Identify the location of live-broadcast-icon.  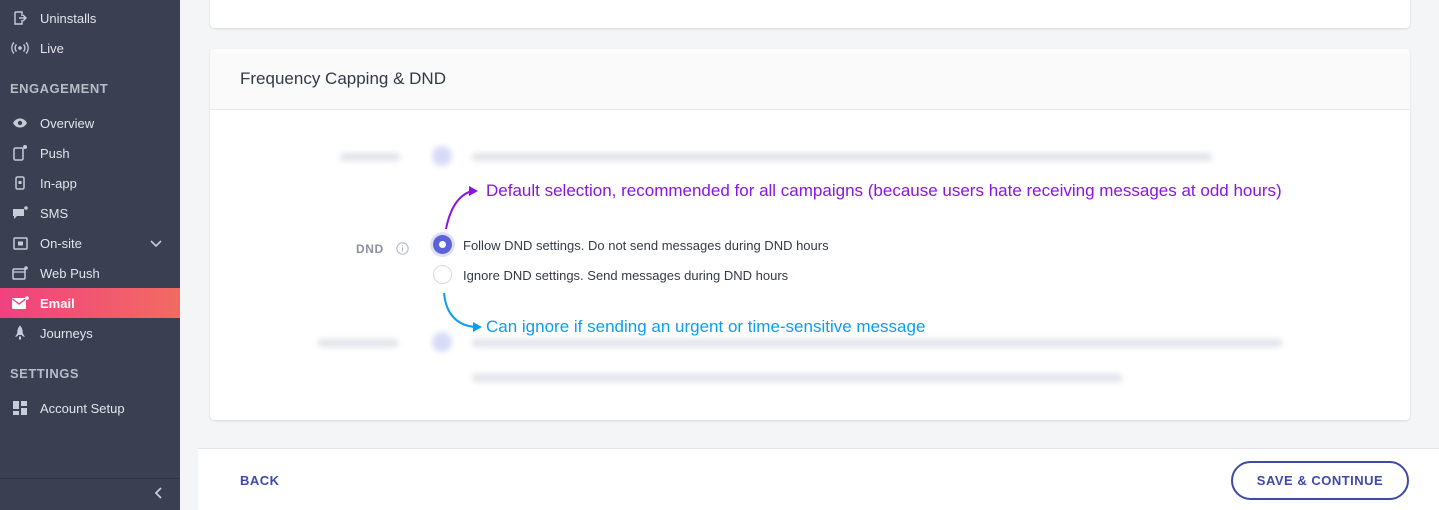
(20, 48).